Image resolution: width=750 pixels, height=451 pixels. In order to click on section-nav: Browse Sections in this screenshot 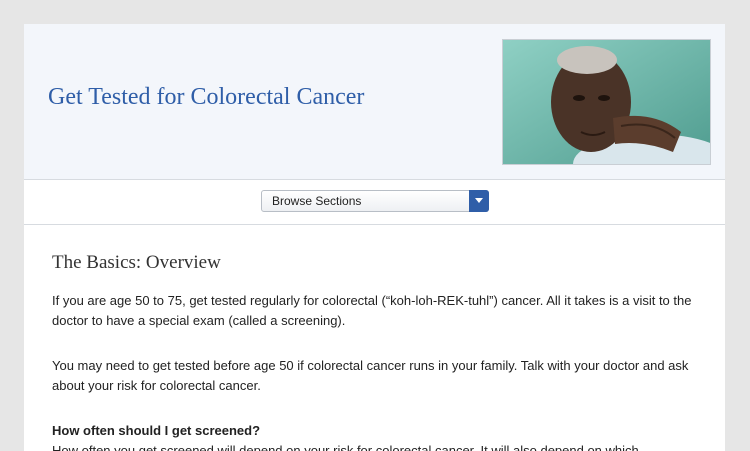, I will do `click(374, 202)`.